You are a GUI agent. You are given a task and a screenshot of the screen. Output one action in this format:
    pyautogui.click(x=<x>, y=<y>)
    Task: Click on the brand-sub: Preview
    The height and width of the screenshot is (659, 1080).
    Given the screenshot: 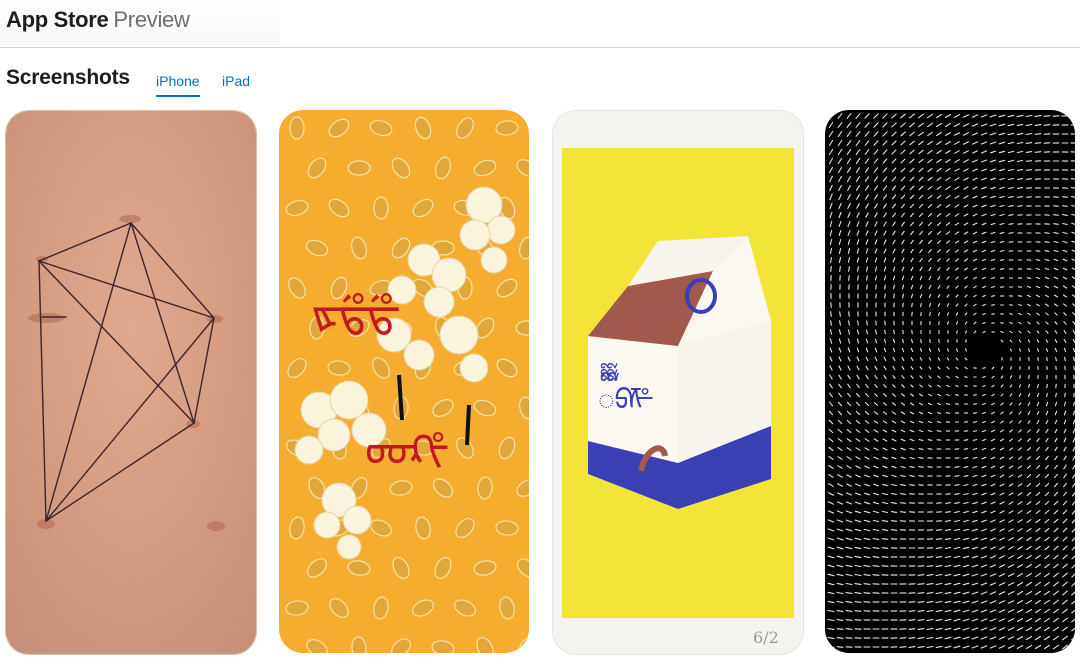 What is the action you would take?
    pyautogui.click(x=151, y=19)
    